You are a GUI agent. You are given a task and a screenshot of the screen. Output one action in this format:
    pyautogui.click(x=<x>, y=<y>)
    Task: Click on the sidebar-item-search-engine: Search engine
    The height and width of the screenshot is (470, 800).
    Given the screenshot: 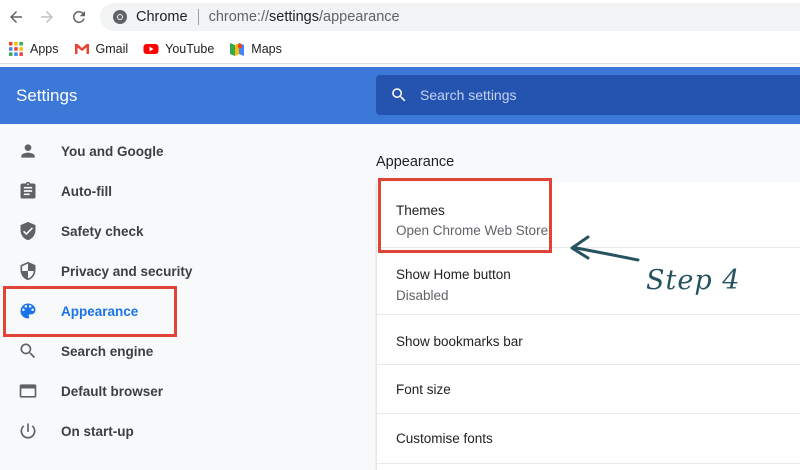 What is the action you would take?
    pyautogui.click(x=110, y=351)
    